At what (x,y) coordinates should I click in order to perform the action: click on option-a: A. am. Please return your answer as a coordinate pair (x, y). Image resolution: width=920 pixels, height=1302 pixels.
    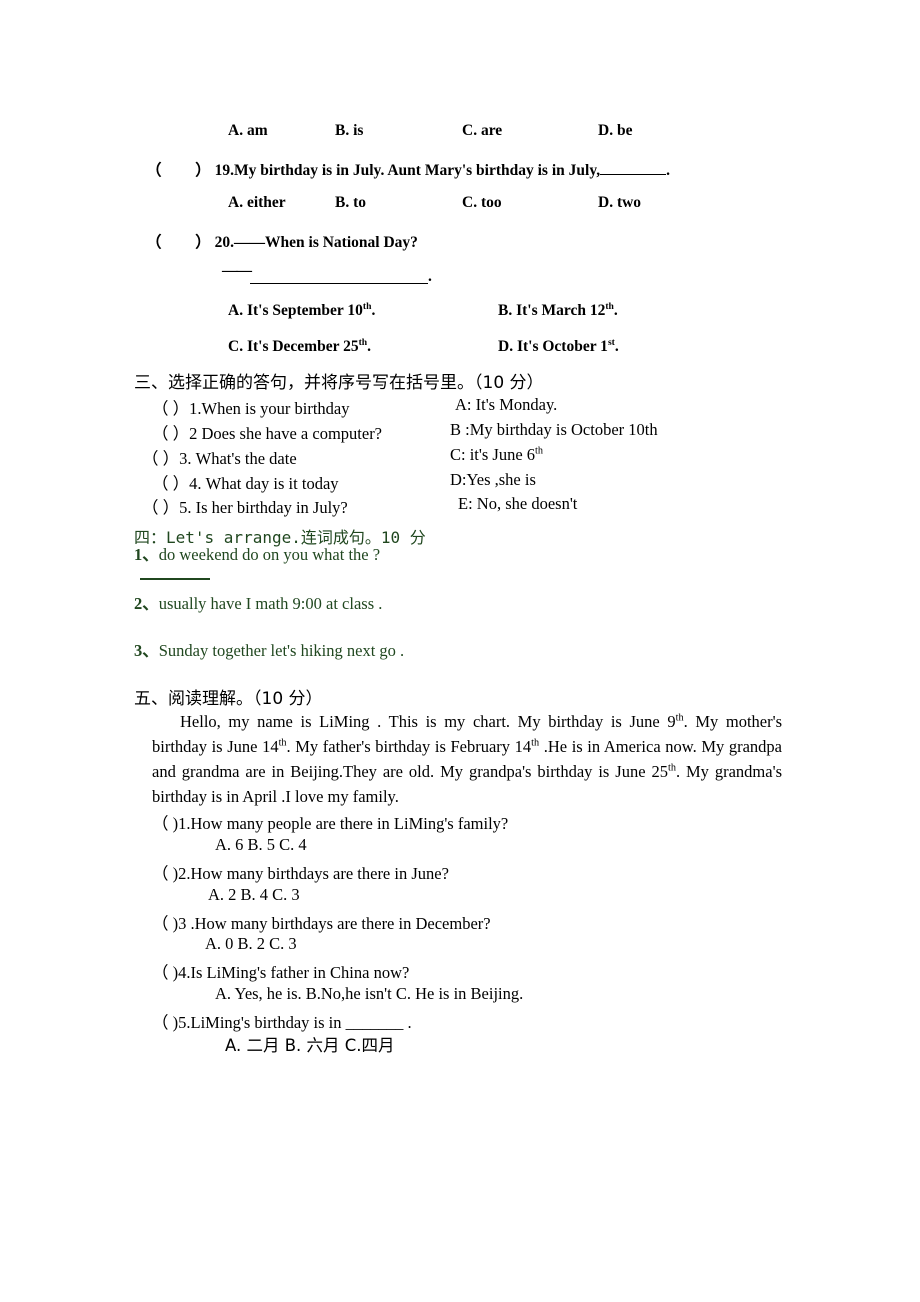
    Looking at the image, I should click on (248, 130).